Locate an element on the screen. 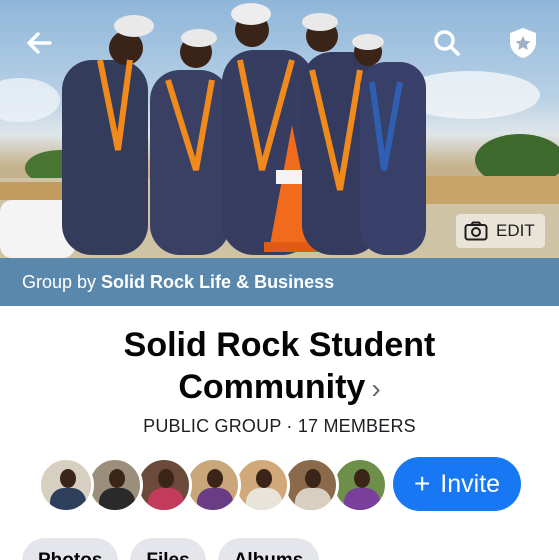 The height and width of the screenshot is (560, 559). edit-cover-button: EDIT is located at coordinates (500, 231).